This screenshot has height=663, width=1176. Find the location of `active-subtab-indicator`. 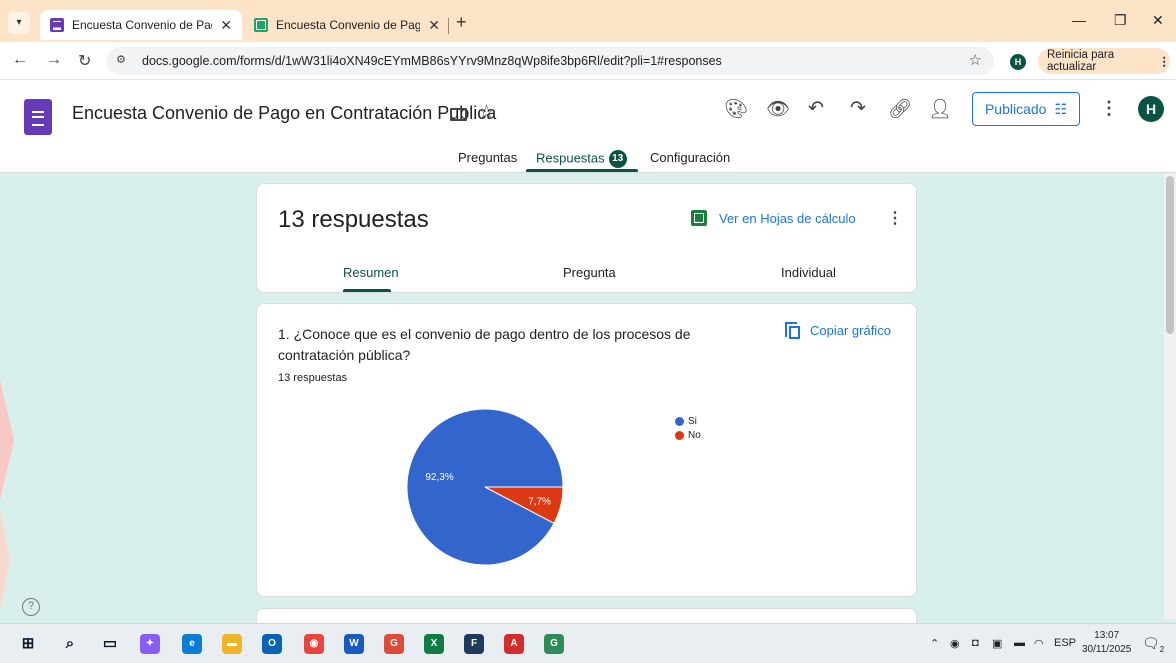

active-subtab-indicator is located at coordinates (367, 290).